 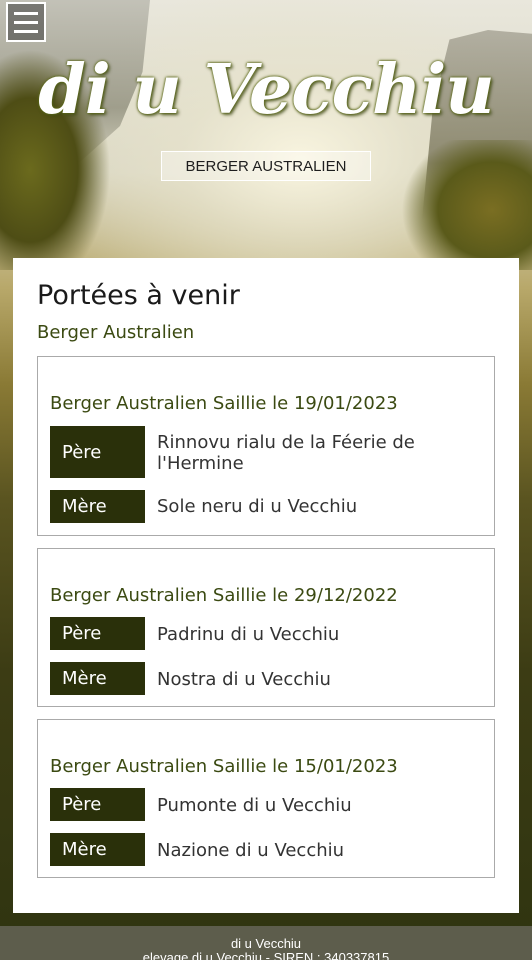 I want to click on page-subtitle: Berger Australien, so click(x=116, y=332).